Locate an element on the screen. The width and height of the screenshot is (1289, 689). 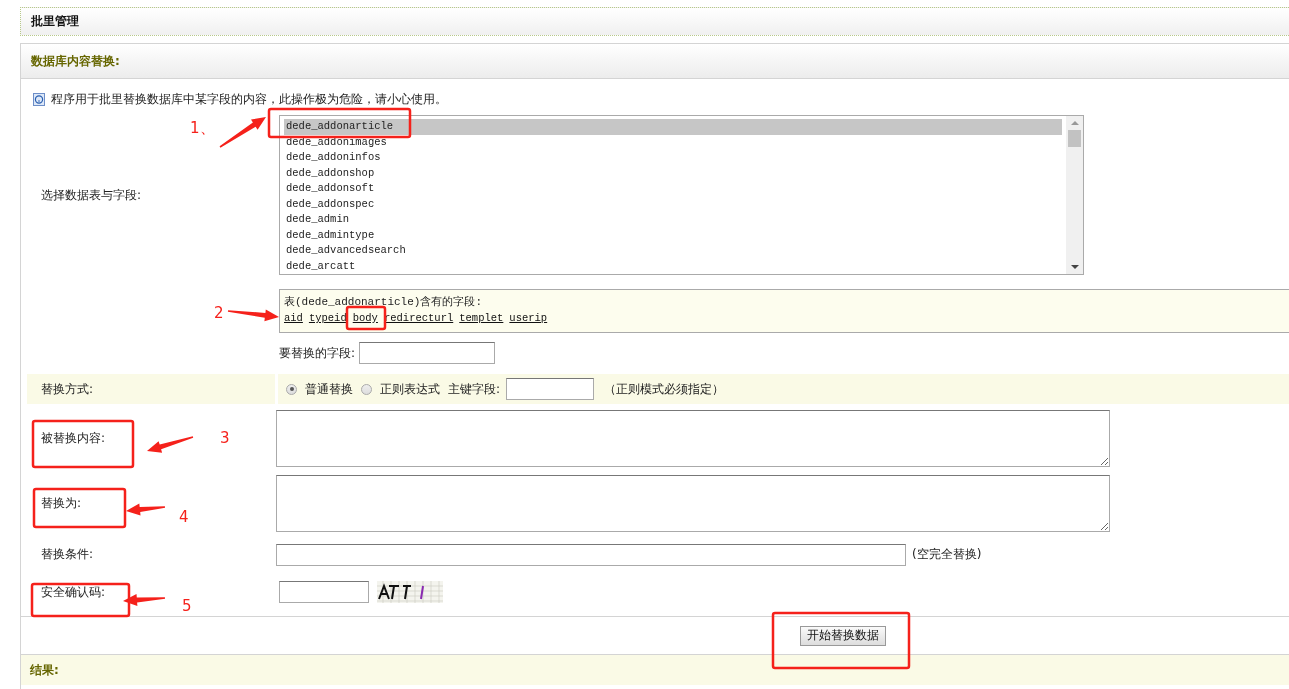
annotation-number: 2 is located at coordinates (219, 313).